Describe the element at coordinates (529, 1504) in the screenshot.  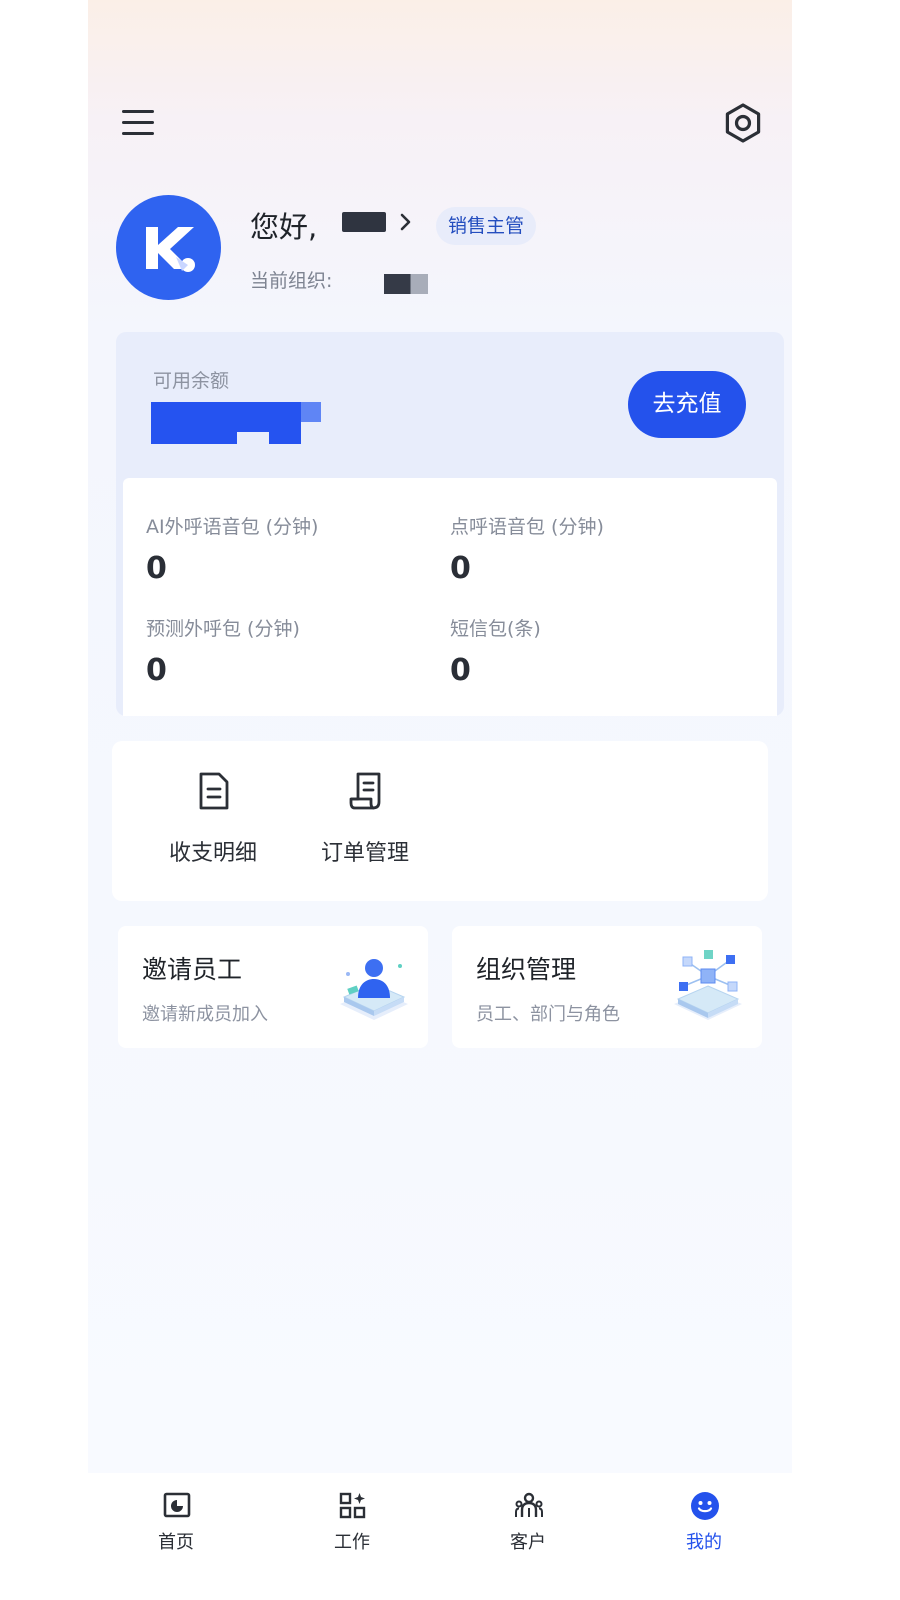
I see `customers-icon` at that location.